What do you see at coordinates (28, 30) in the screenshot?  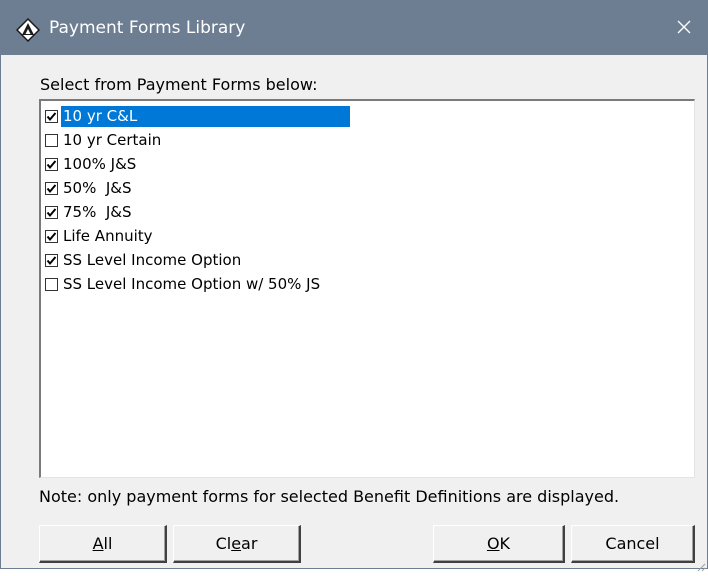 I see `app-logo-icon` at bounding box center [28, 30].